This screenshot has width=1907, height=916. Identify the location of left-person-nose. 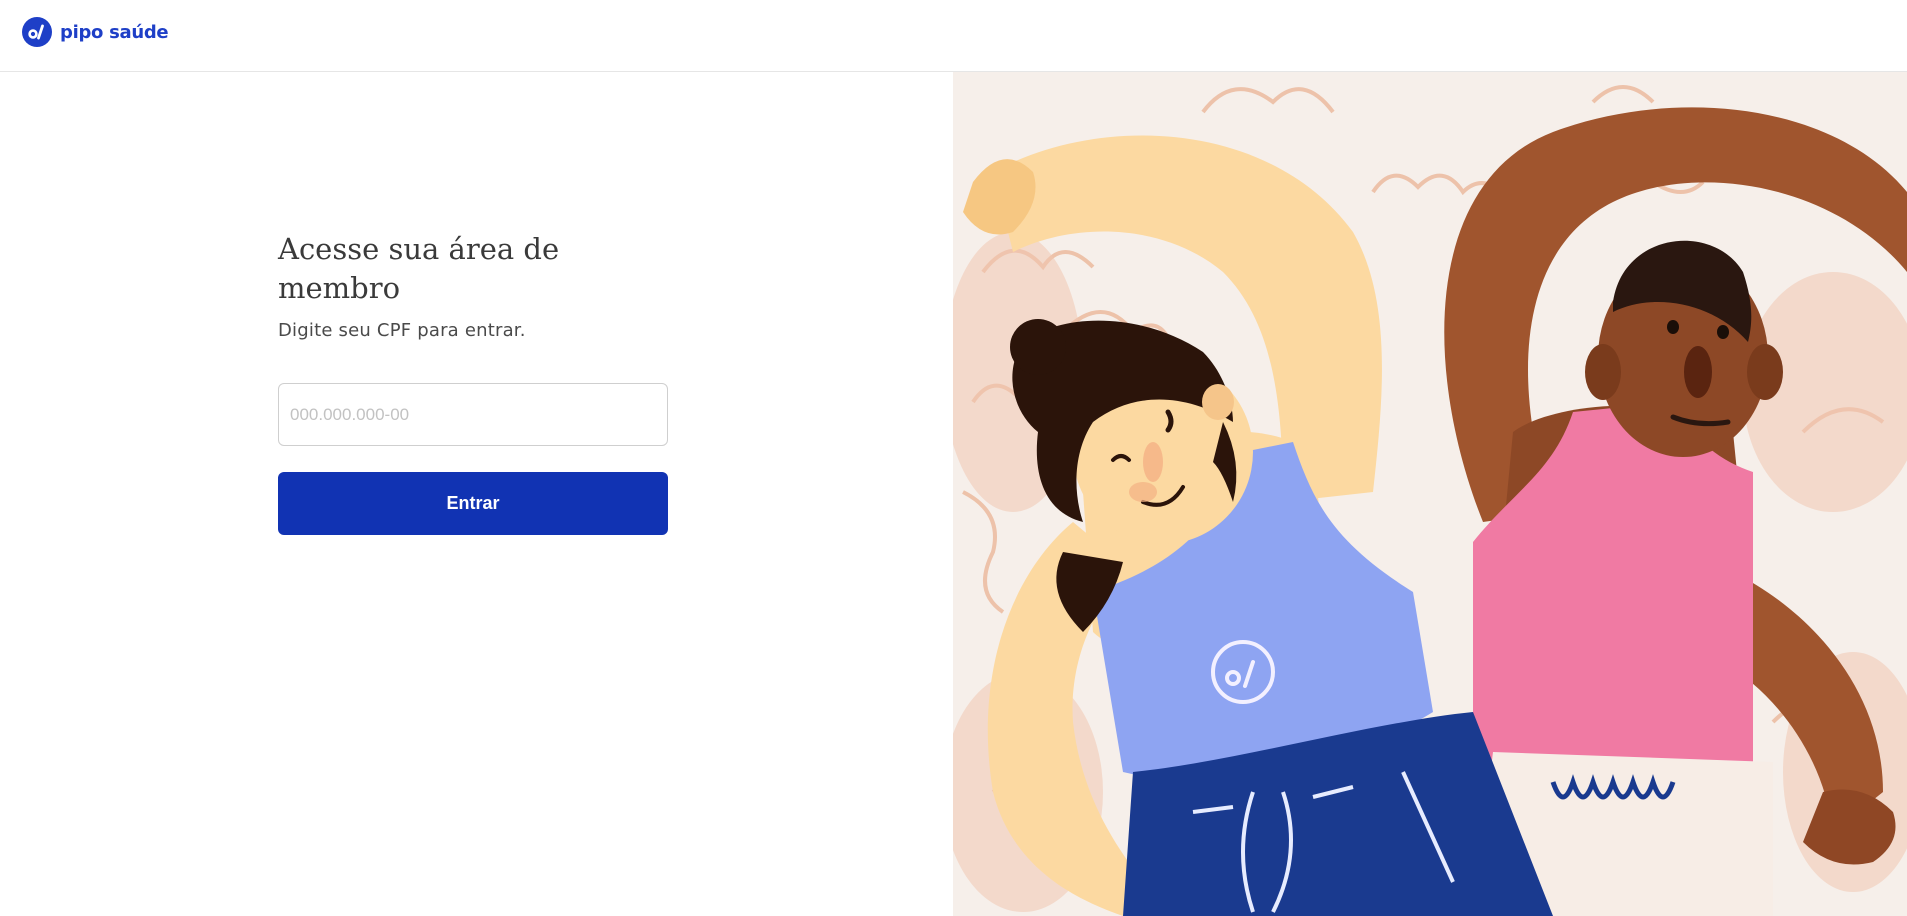
(1153, 462).